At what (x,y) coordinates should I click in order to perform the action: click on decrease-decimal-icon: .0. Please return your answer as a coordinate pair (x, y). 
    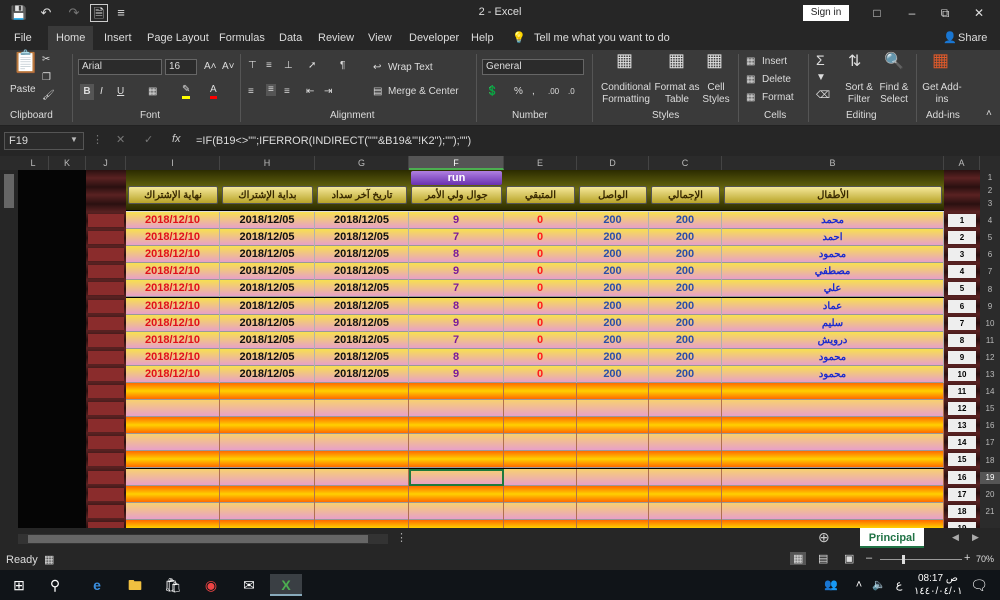
    Looking at the image, I should click on (571, 92).